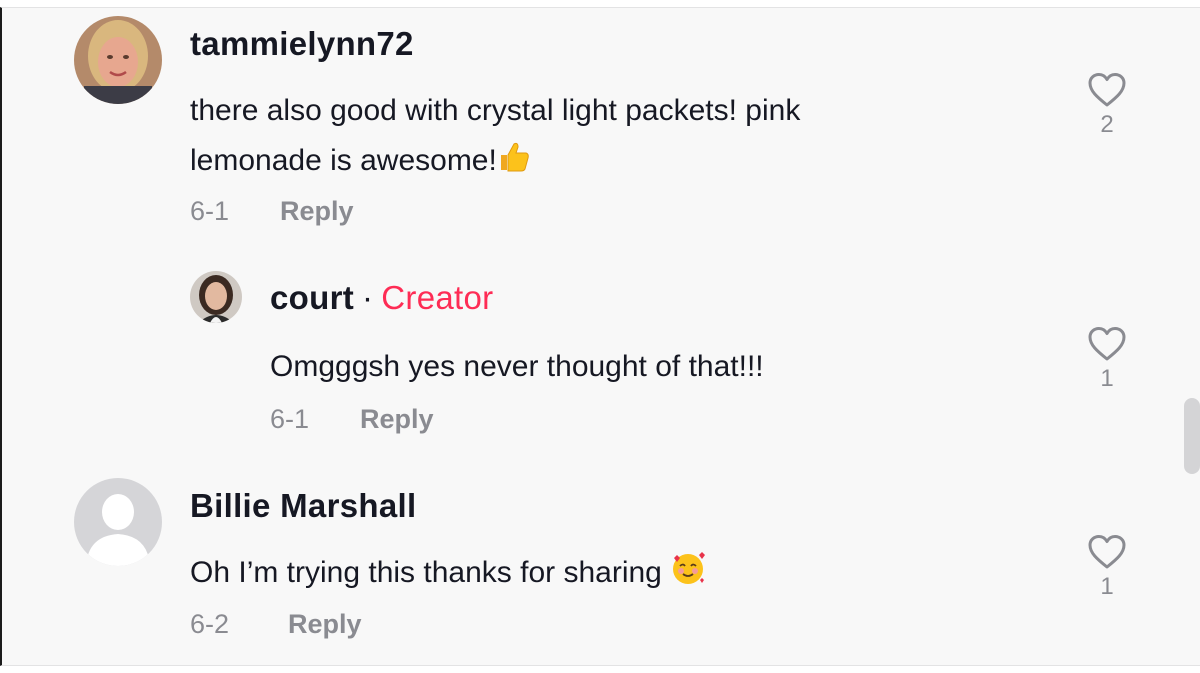  Describe the element at coordinates (303, 506) in the screenshot. I see `comment-username: Billie Marshall` at that location.